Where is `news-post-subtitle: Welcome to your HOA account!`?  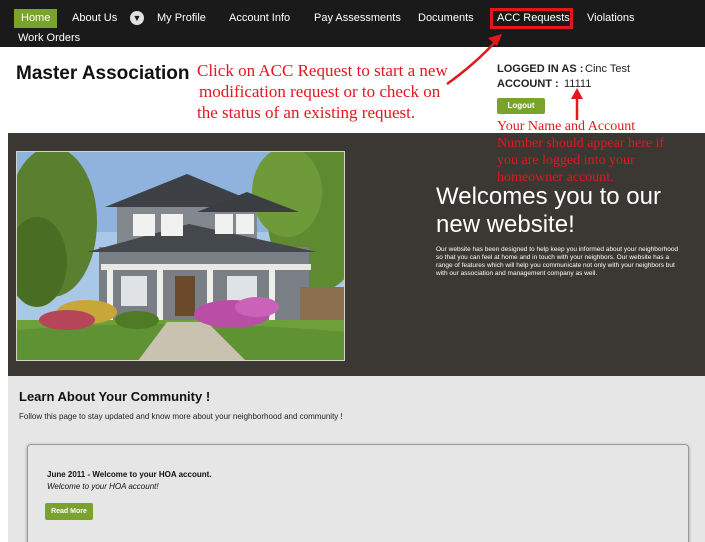 news-post-subtitle: Welcome to your HOA account! is located at coordinates (103, 486).